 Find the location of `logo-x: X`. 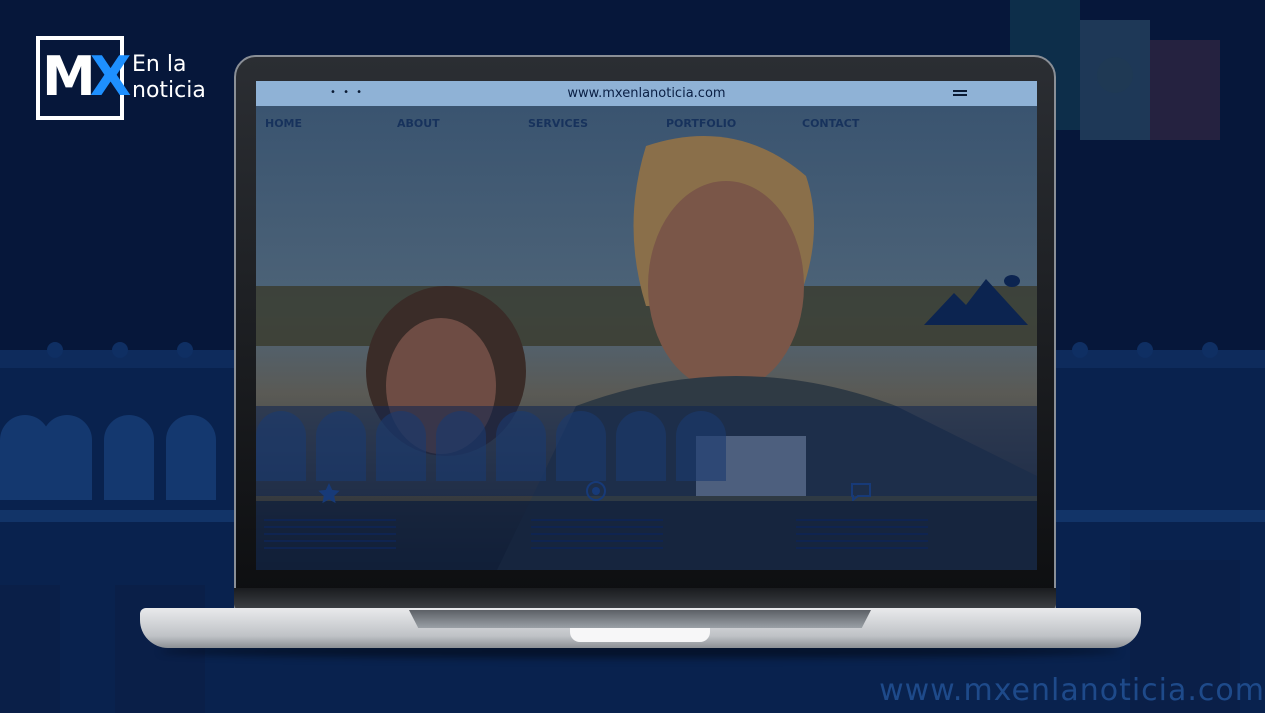

logo-x: X is located at coordinates (110, 76).